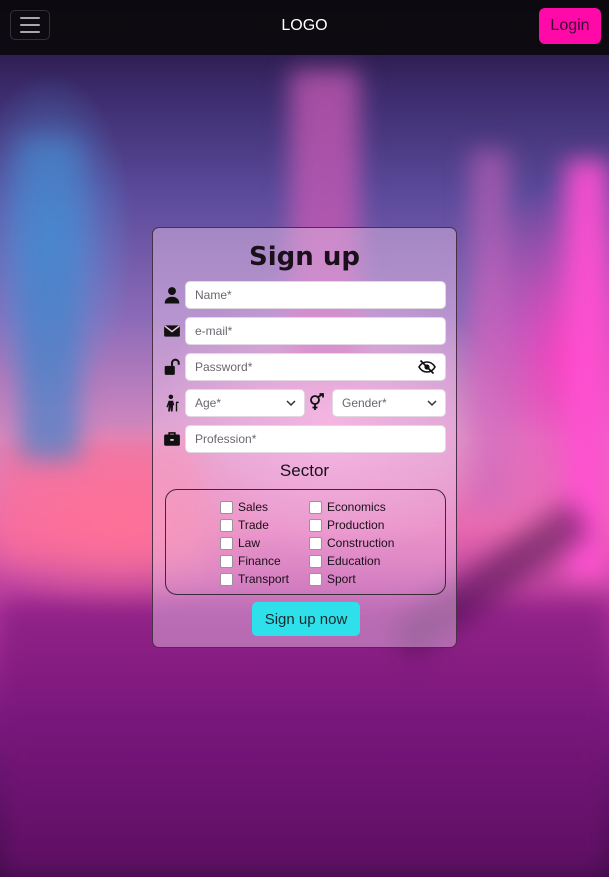 The width and height of the screenshot is (609, 877). Describe the element at coordinates (570, 26) in the screenshot. I see `login-button: Login` at that location.